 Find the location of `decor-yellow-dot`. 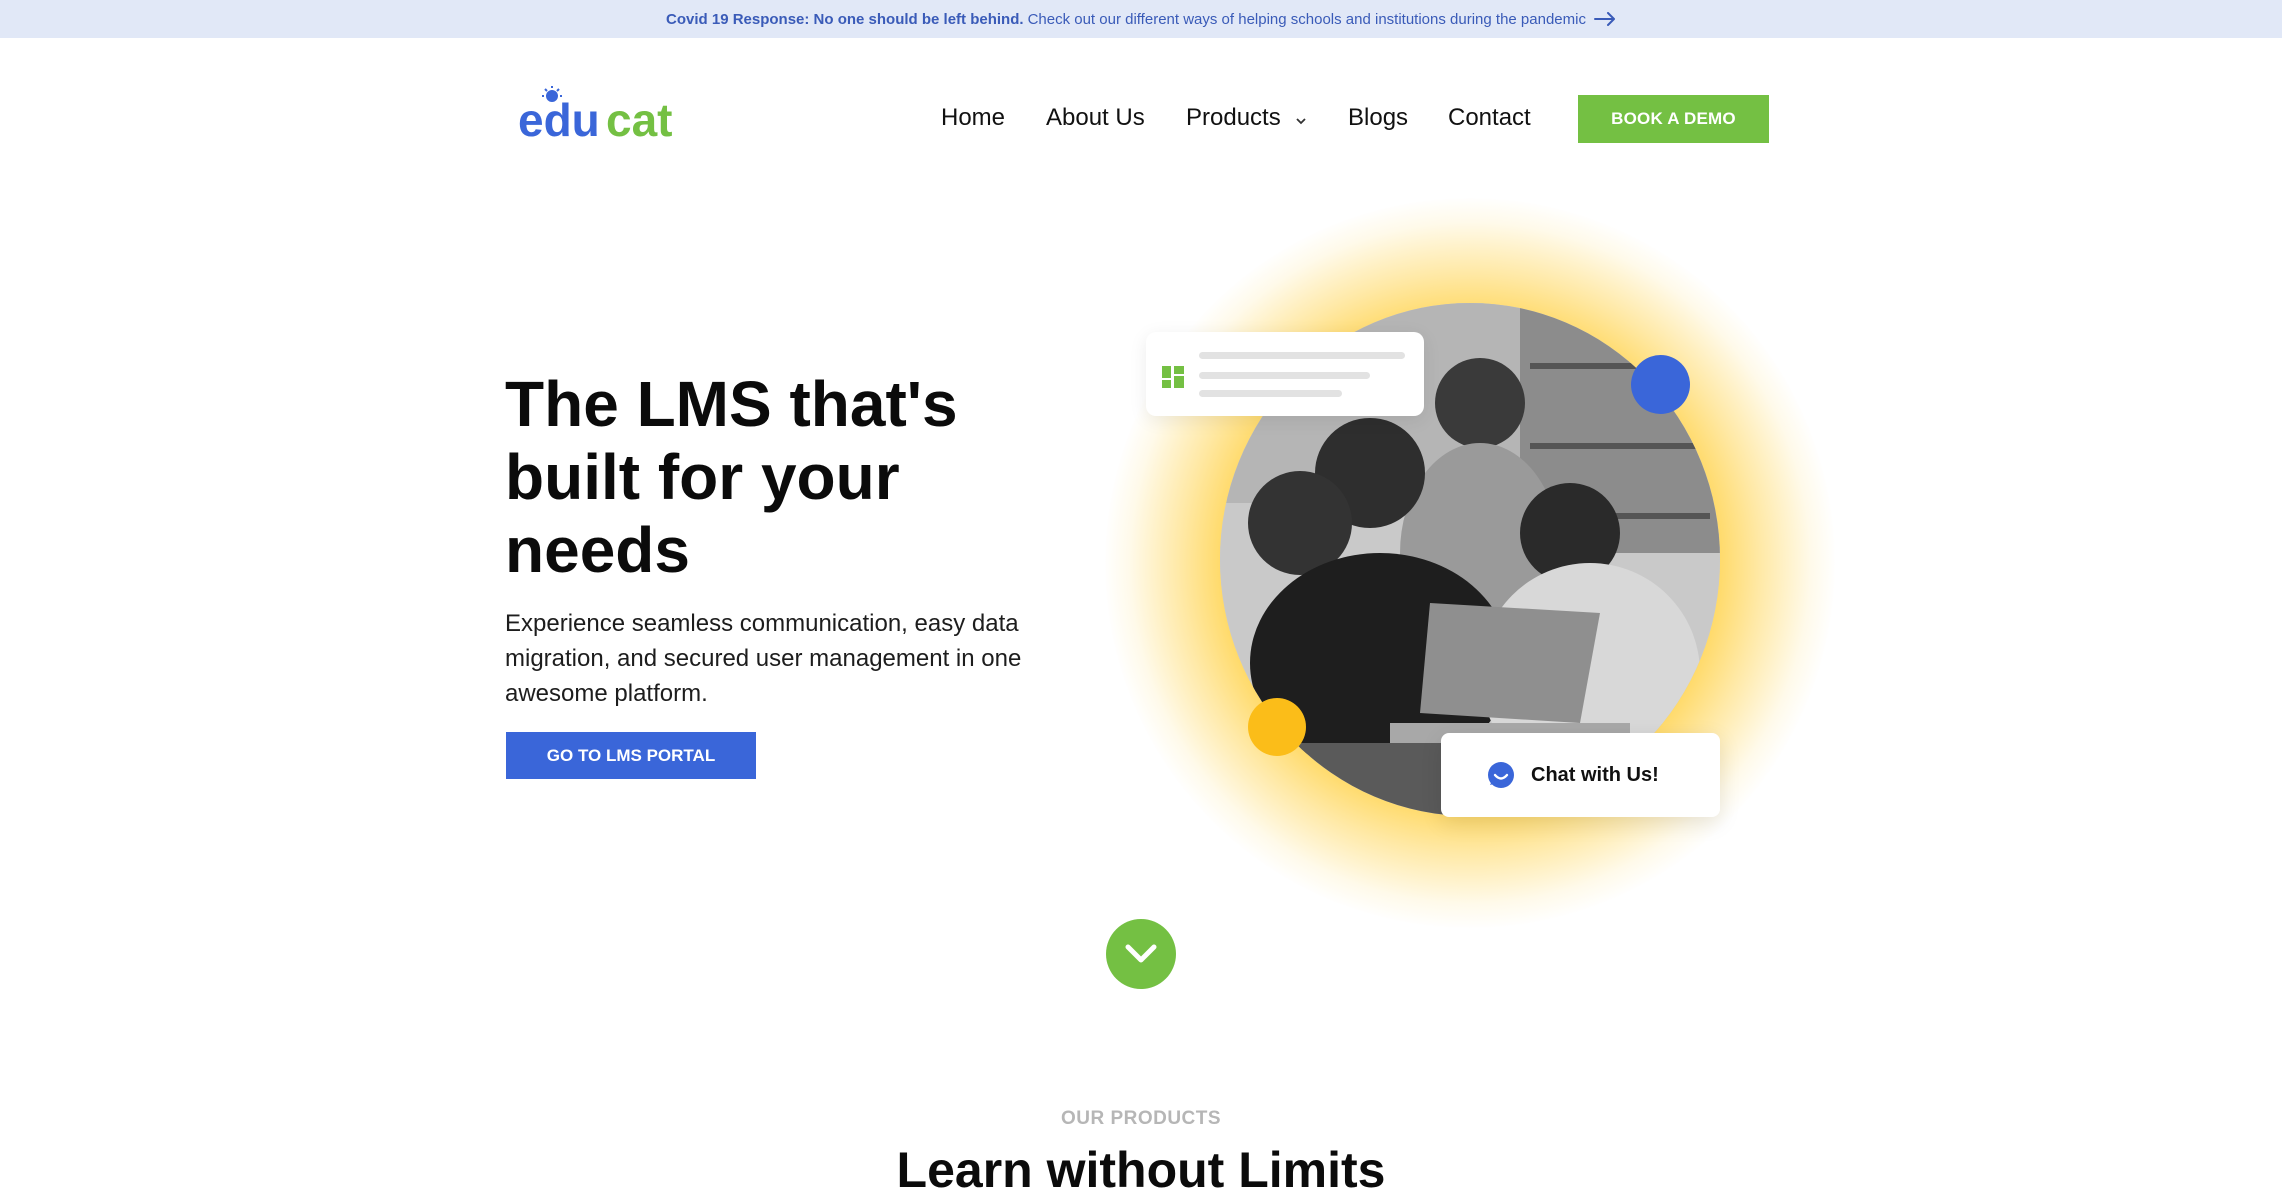

decor-yellow-dot is located at coordinates (1277, 727).